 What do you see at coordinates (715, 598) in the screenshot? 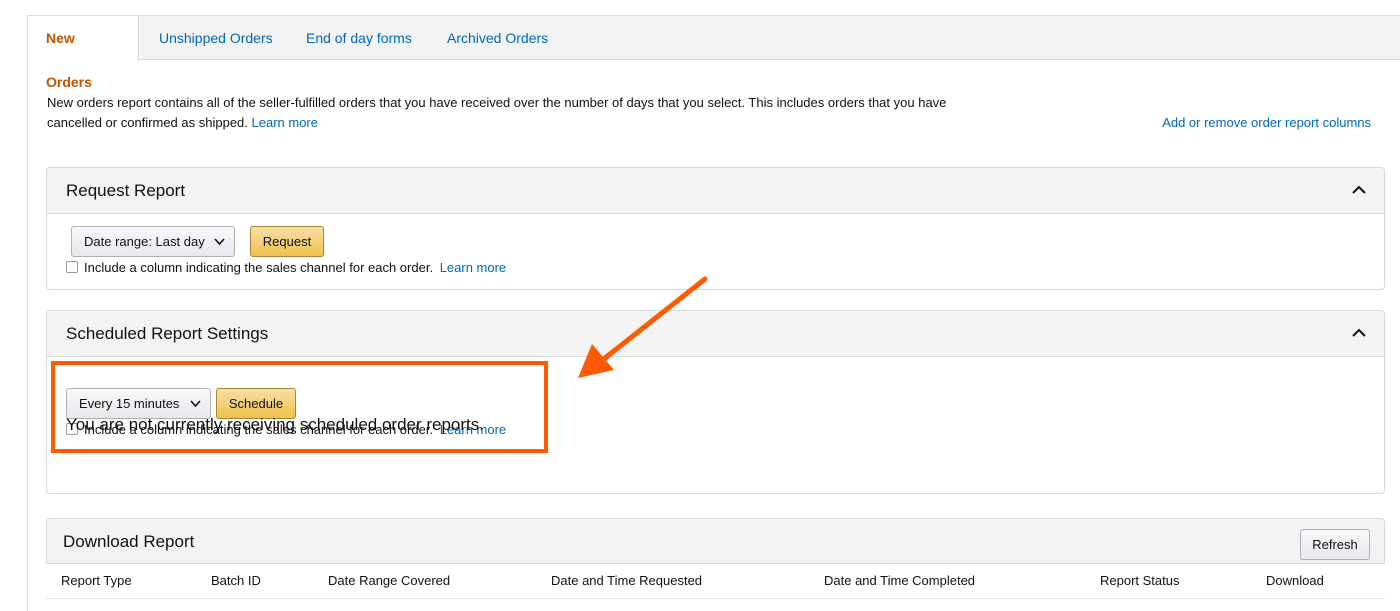
I see `table-divider` at bounding box center [715, 598].